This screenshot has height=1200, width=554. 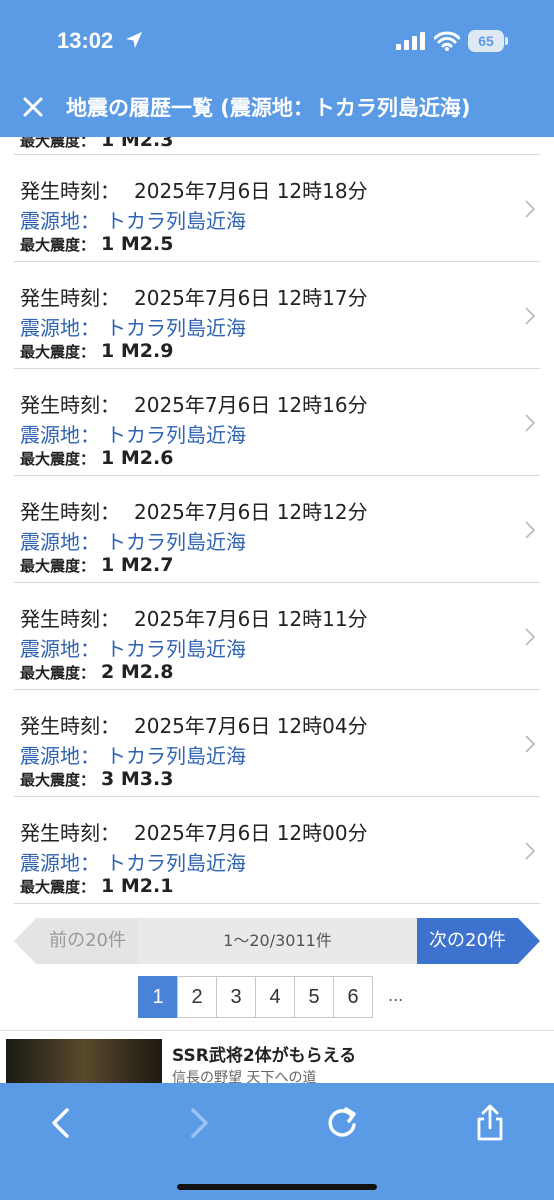 I want to click on battery-tip, so click(x=506, y=41).